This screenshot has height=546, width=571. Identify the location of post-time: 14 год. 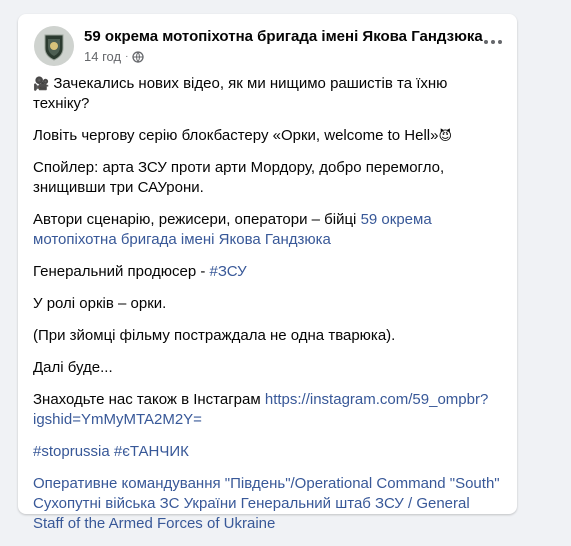
(102, 56).